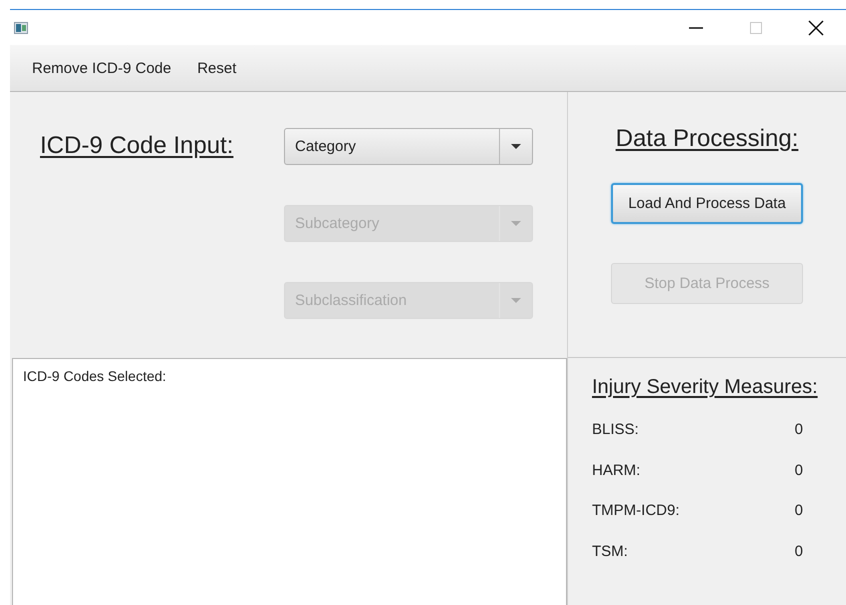 This screenshot has width=846, height=605. What do you see at coordinates (636, 511) in the screenshot?
I see `measure-label: TMPM-ICD9:` at bounding box center [636, 511].